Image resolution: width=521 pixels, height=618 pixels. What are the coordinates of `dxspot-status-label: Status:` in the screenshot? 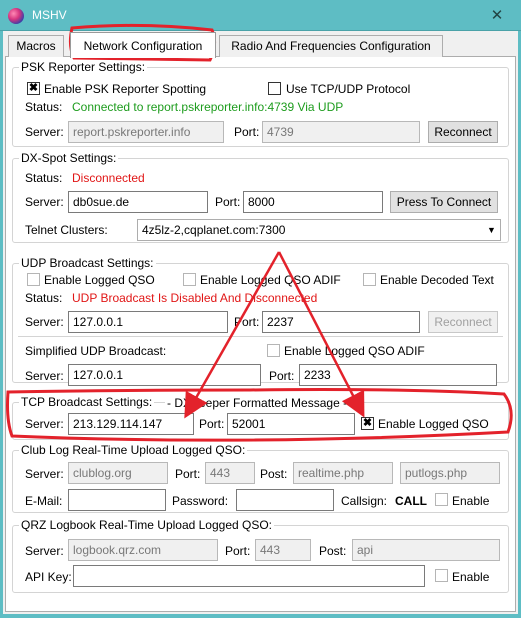 It's located at (44, 178).